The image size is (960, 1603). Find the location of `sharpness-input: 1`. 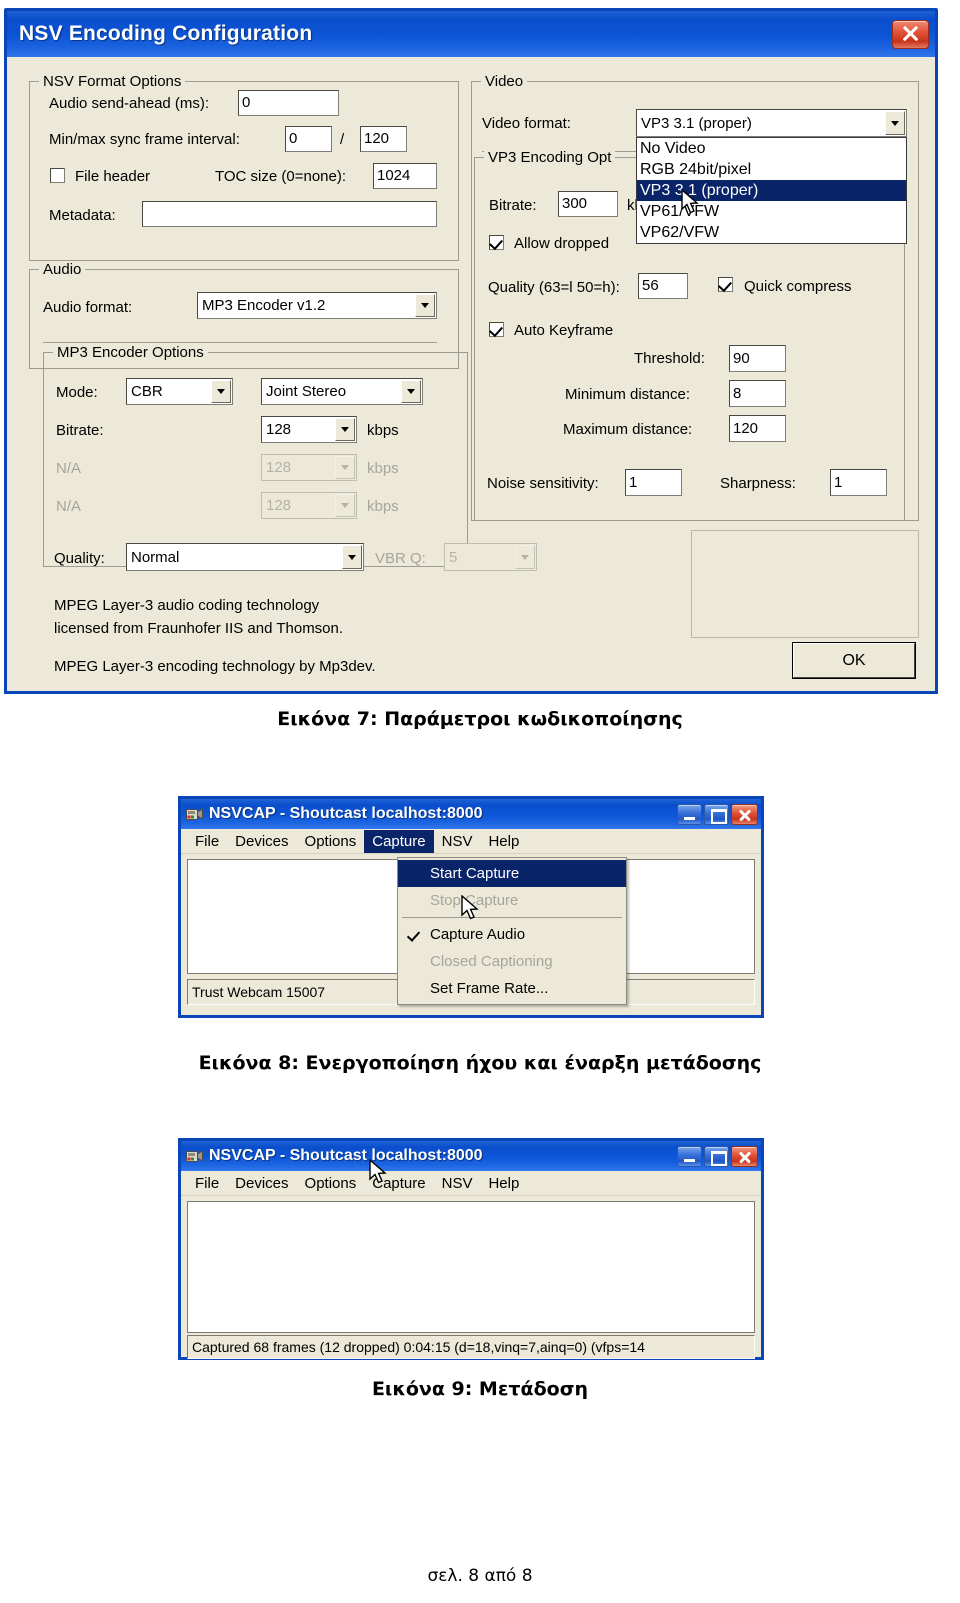

sharpness-input: 1 is located at coordinates (858, 482).